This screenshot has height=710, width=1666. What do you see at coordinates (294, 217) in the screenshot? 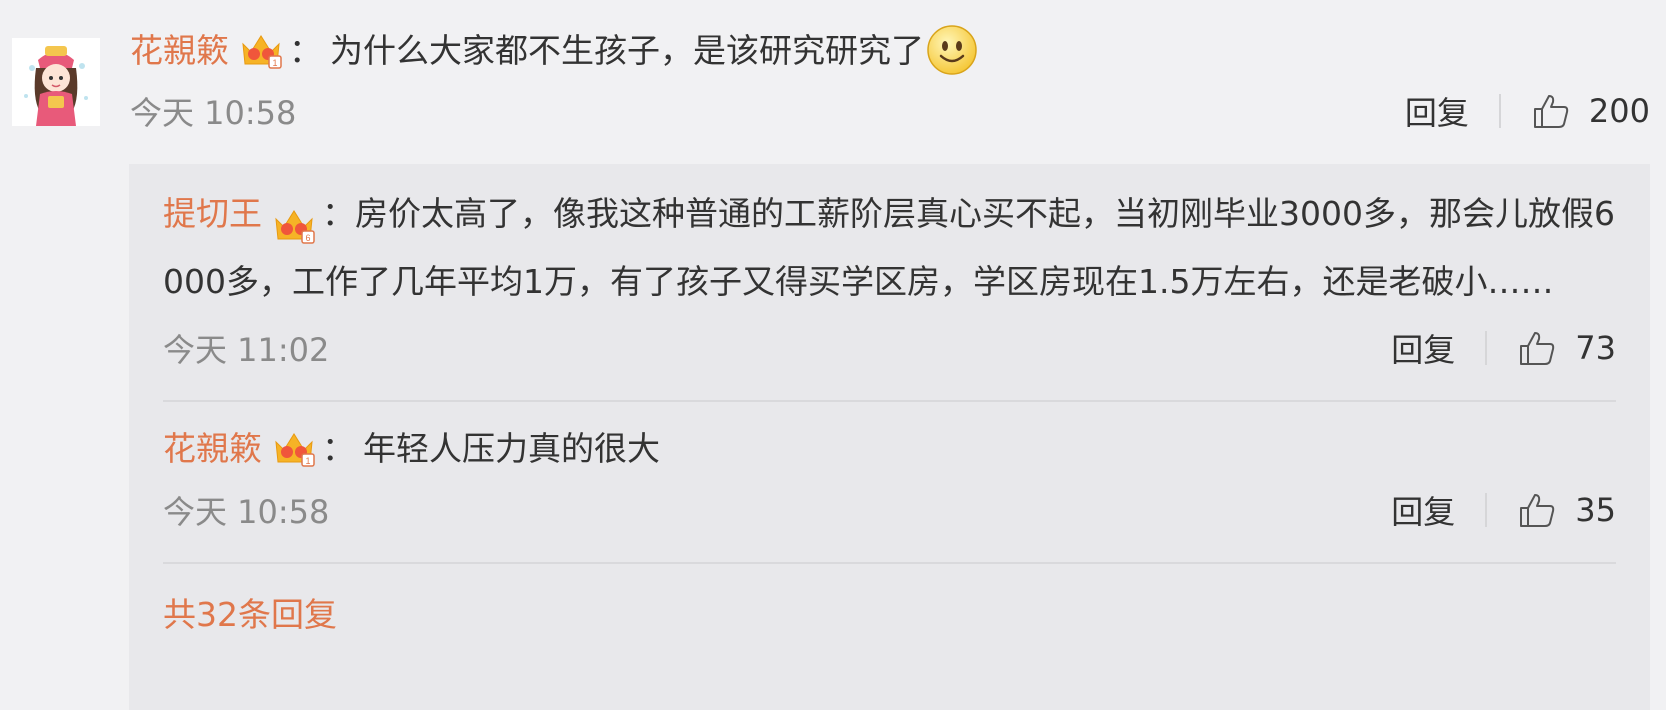
I see `vip-crown-icon: 6` at bounding box center [294, 217].